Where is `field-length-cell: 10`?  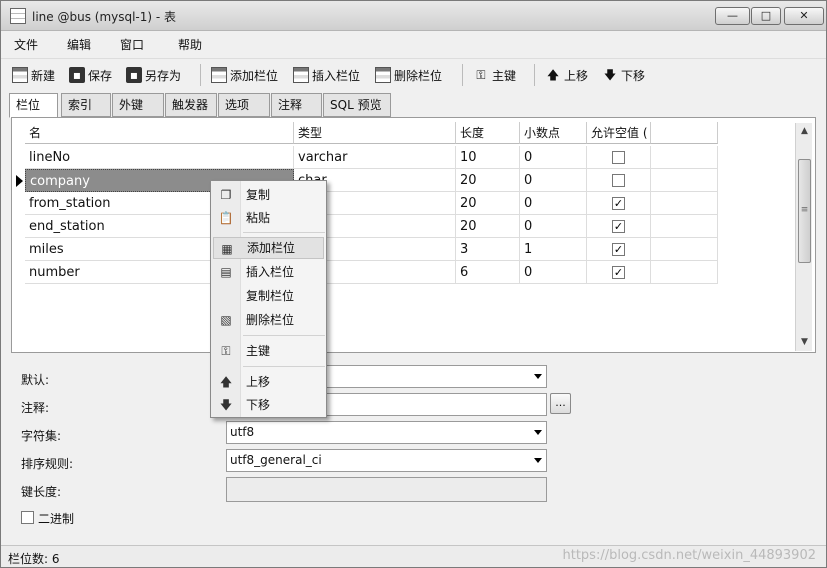 field-length-cell: 10 is located at coordinates (488, 157).